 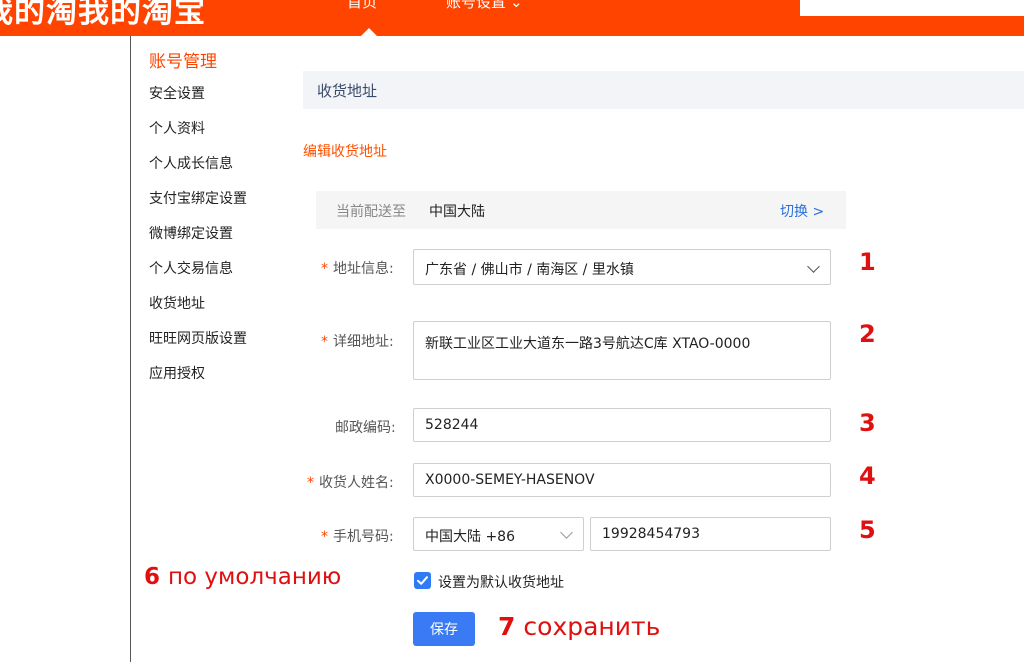 I want to click on annotation-default: 6 по умолчанию, so click(x=242, y=577).